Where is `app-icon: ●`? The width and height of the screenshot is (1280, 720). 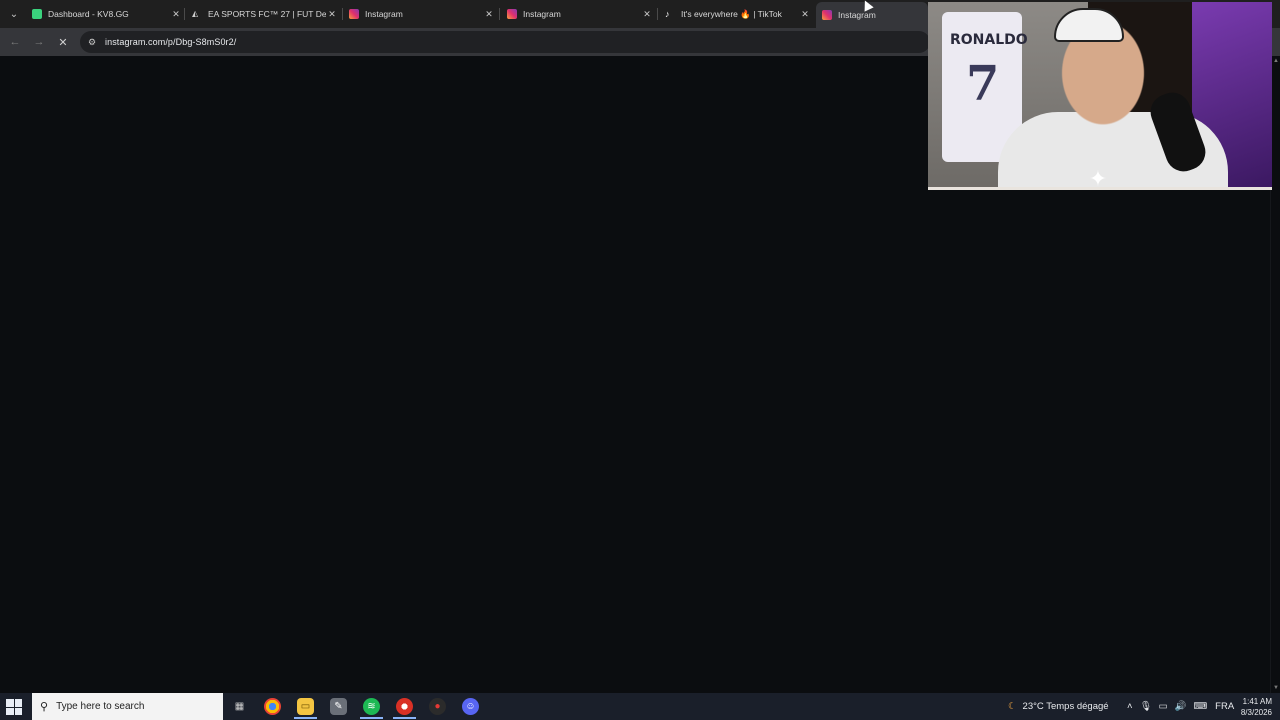
app-icon: ● is located at coordinates (437, 706).